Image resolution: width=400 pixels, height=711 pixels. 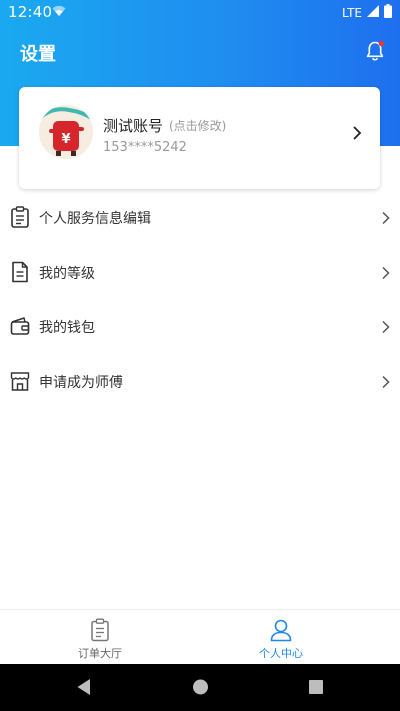 I want to click on app-header: 设置, so click(x=200, y=52).